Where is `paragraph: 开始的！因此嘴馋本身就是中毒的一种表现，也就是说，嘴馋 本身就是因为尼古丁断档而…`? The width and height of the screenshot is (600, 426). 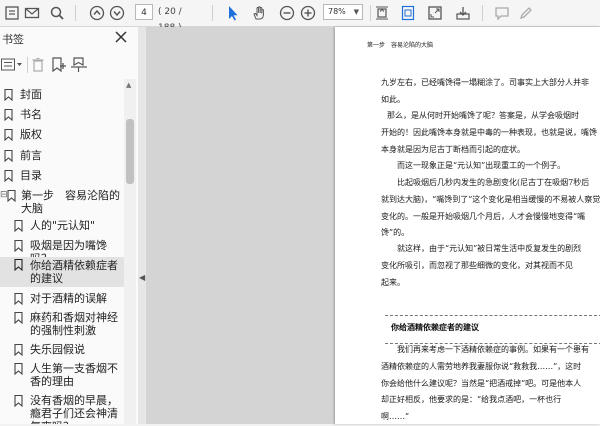 paragraph: 开始的！因此嘴馋本身就是中毒的一种表现，也就是说，嘴馋 本身就是因为尼古丁断档而… is located at coordinates (489, 141).